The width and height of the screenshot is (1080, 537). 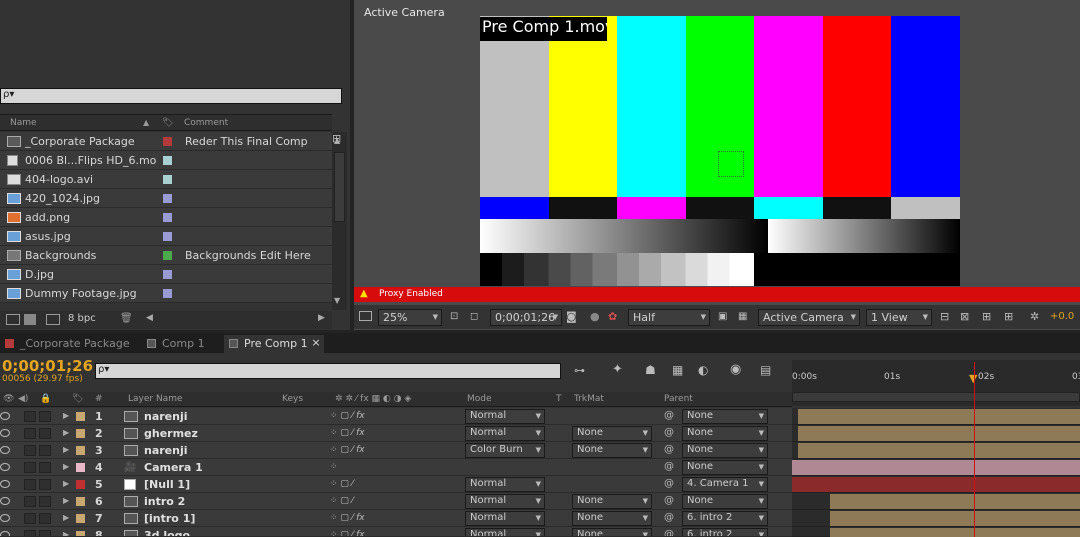 I want to click on show-snapshot-icon: ●, so click(x=595, y=316).